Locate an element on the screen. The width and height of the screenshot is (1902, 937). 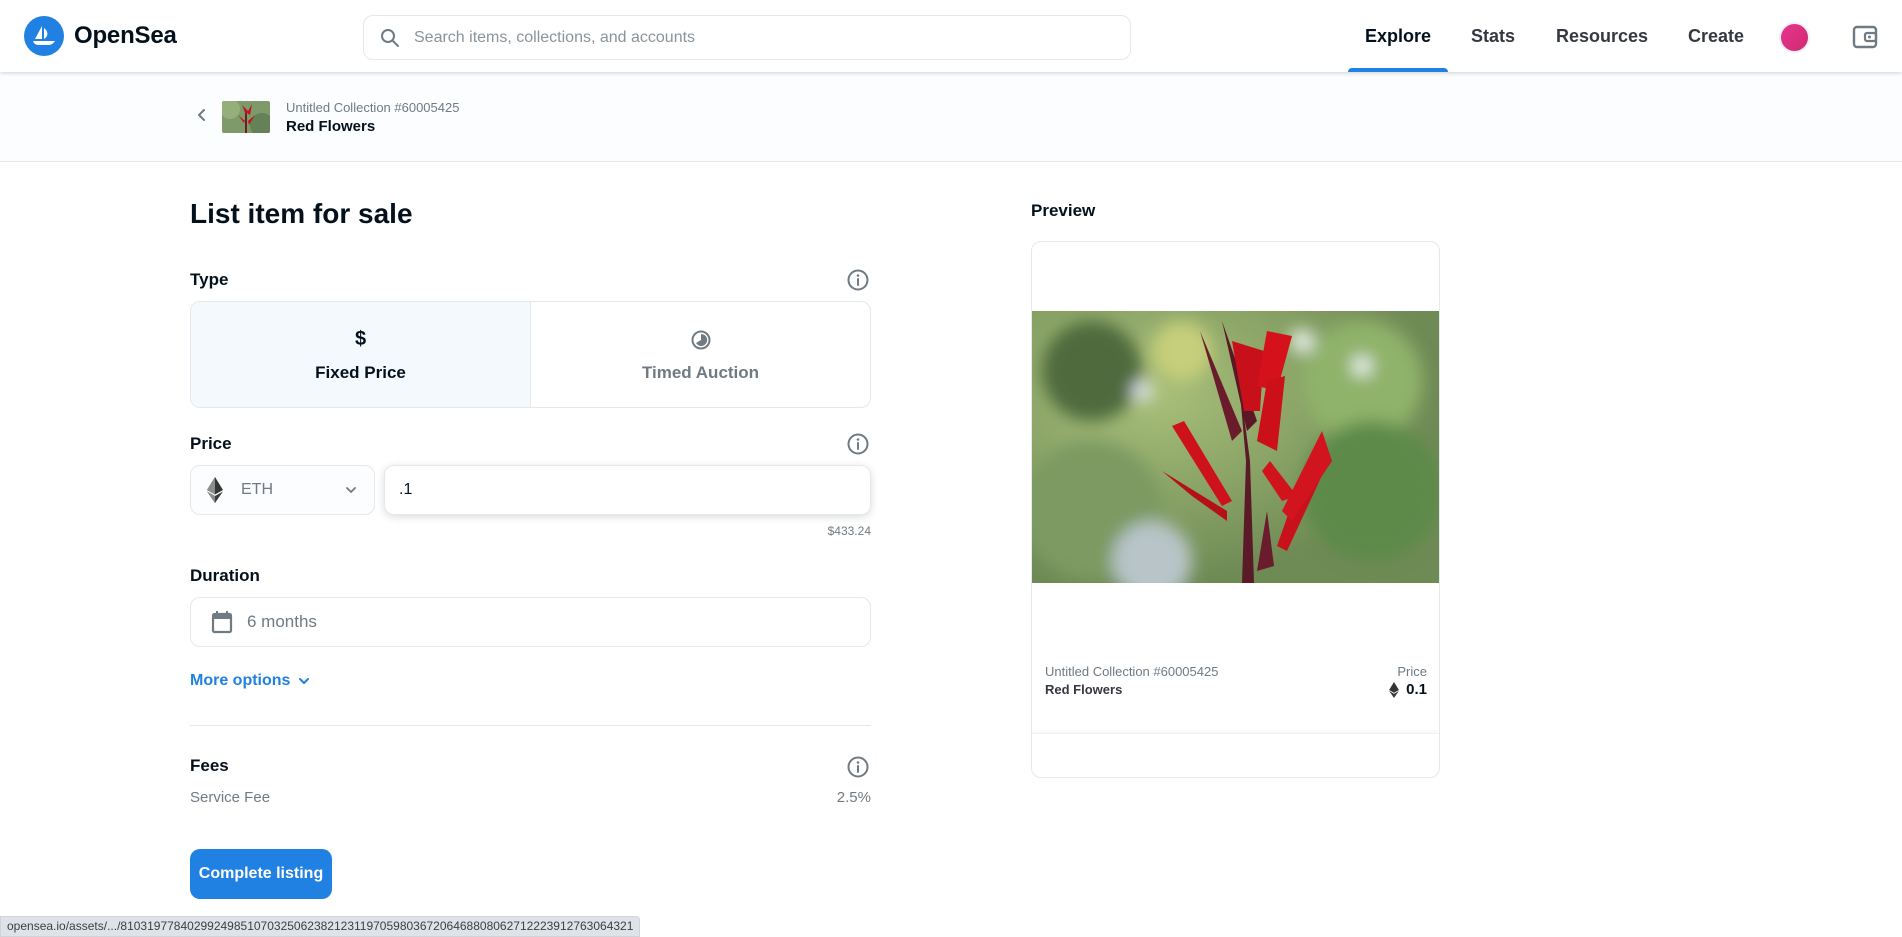
listing-type-selector: $ Fixed Price Timed Auction is located at coordinates (530, 354).